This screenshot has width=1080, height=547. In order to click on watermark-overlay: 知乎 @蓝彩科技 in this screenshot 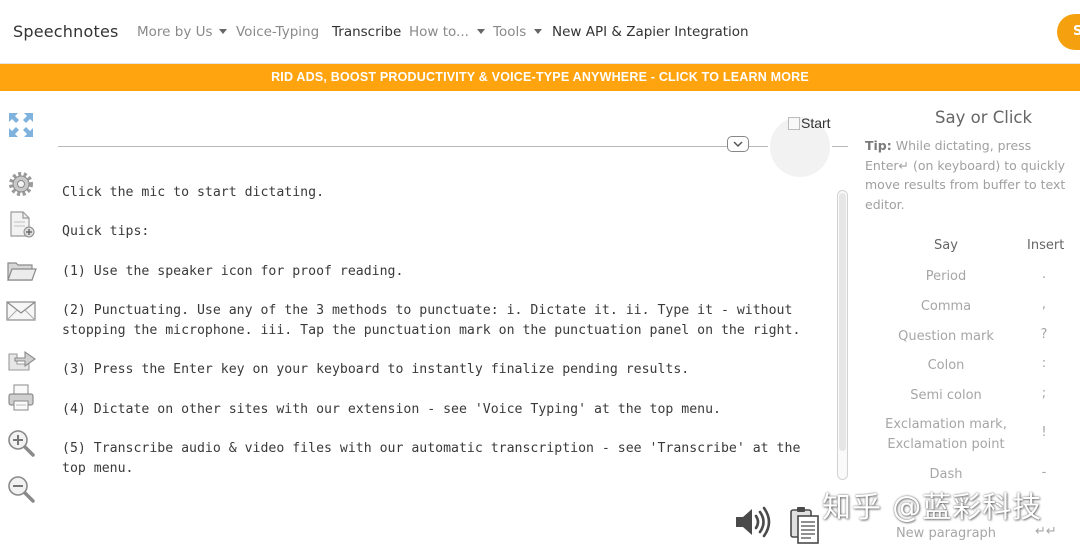, I will do `click(932, 507)`.